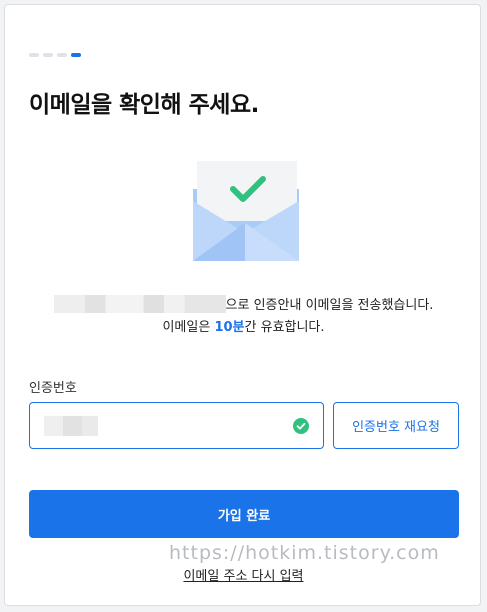 This screenshot has width=487, height=612. Describe the element at coordinates (301, 426) in the screenshot. I see `check-circle-icon` at that location.